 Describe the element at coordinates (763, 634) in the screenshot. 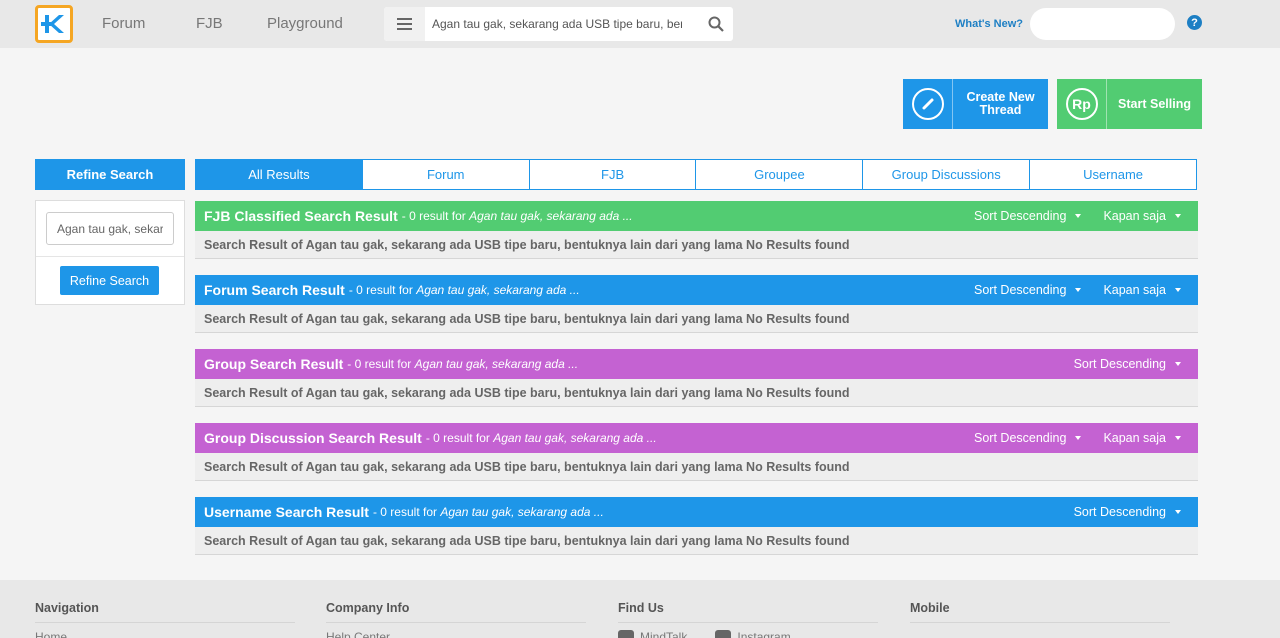

I see `footer-link-instagram: Instagram` at that location.